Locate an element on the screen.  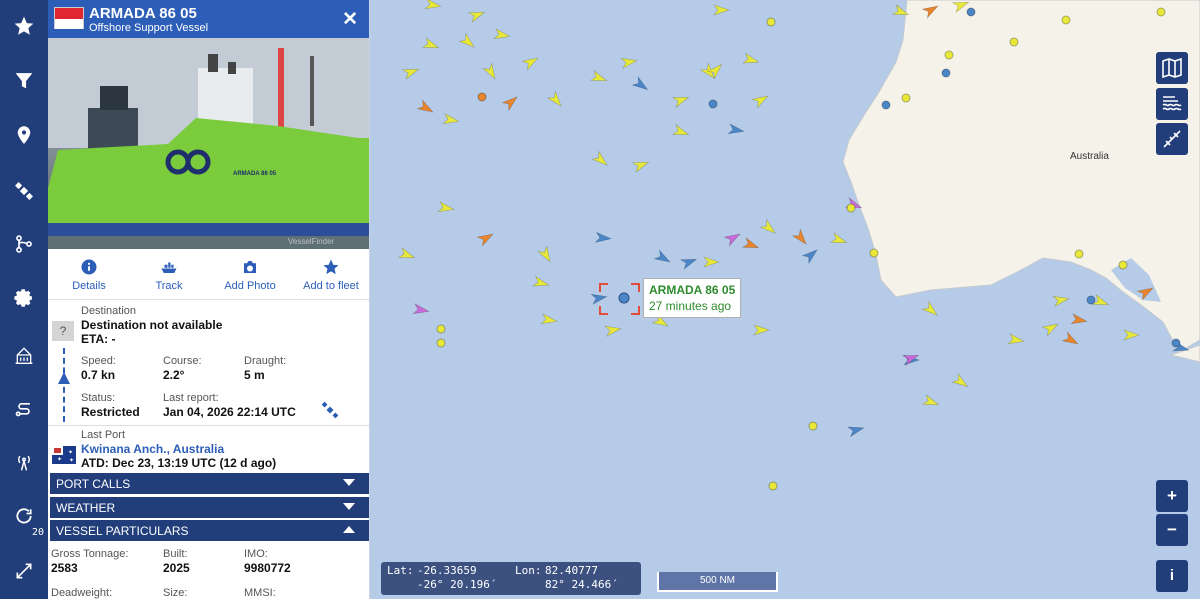
track-button: Track is located at coordinates (169, 273).